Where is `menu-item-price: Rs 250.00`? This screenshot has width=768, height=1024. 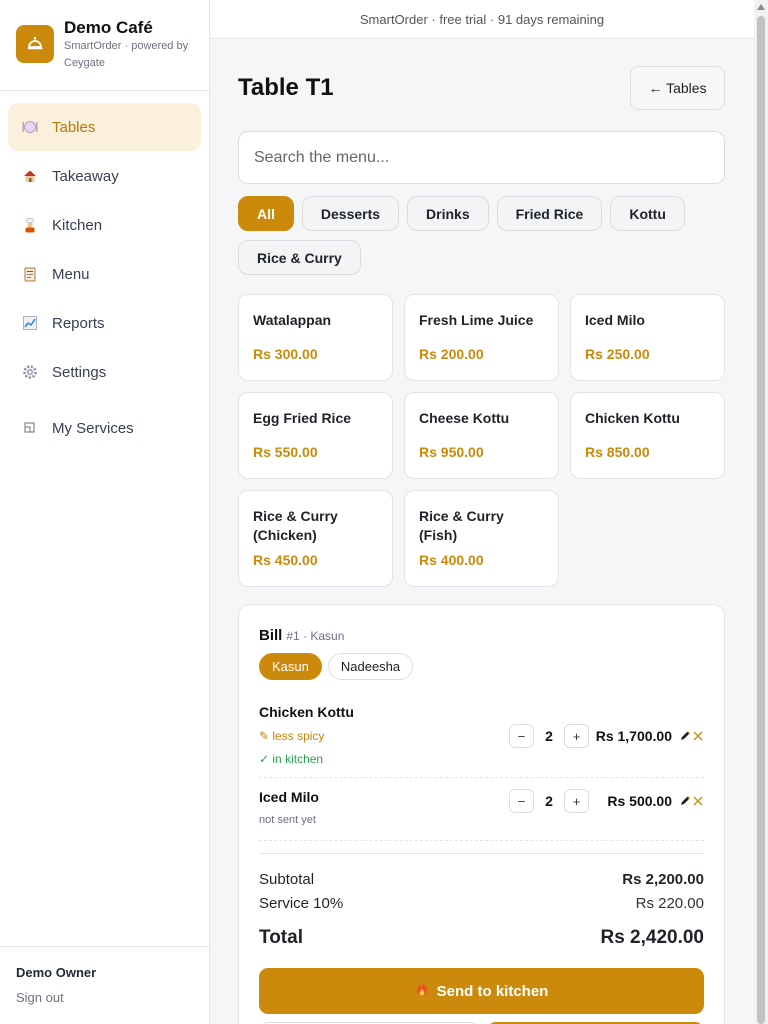 menu-item-price: Rs 250.00 is located at coordinates (617, 354).